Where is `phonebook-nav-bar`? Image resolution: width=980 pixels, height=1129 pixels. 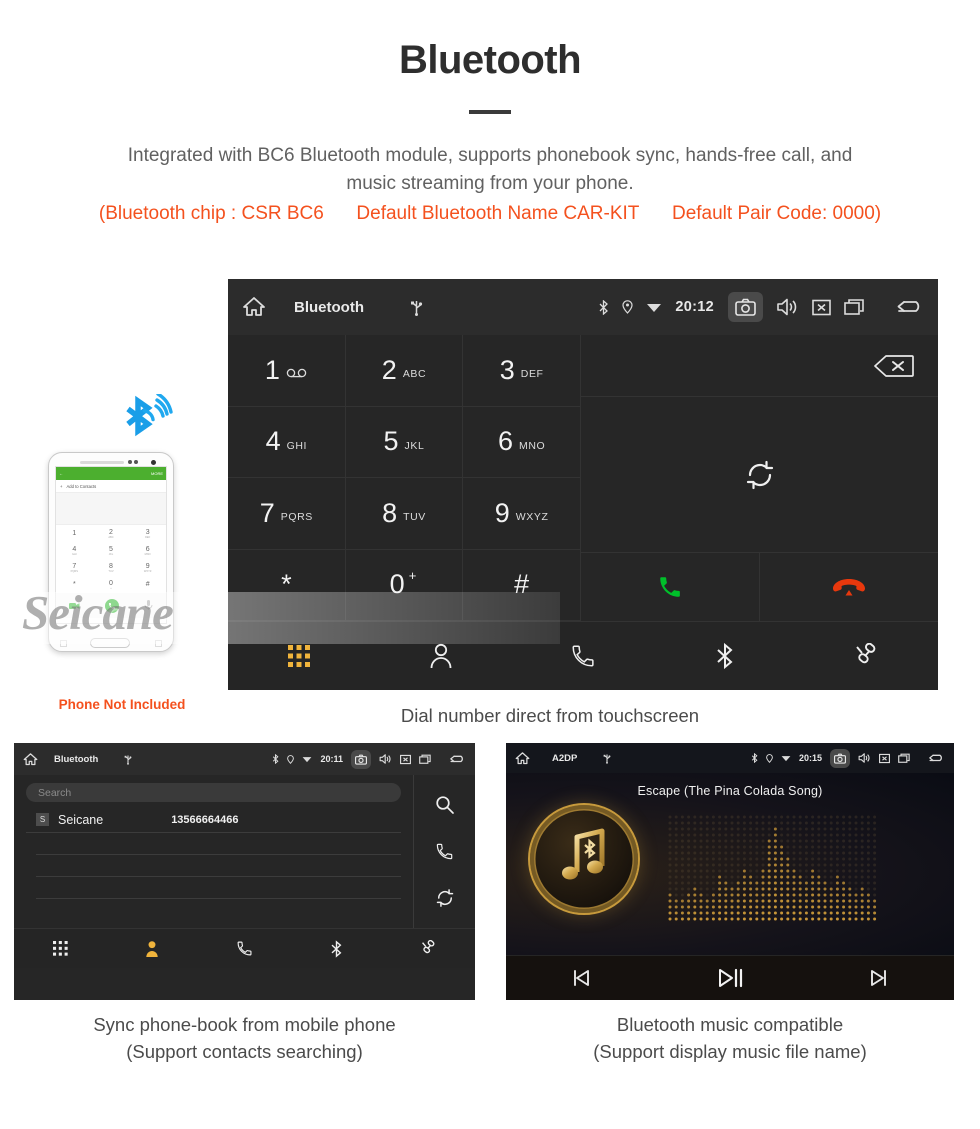 phonebook-nav-bar is located at coordinates (244, 948).